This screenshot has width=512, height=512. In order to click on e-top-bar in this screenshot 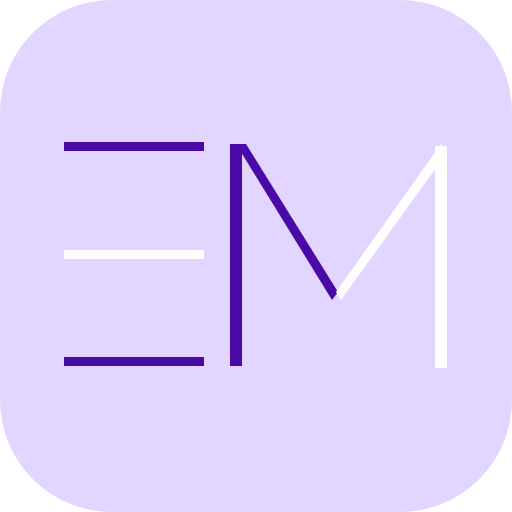, I will do `click(134, 146)`.